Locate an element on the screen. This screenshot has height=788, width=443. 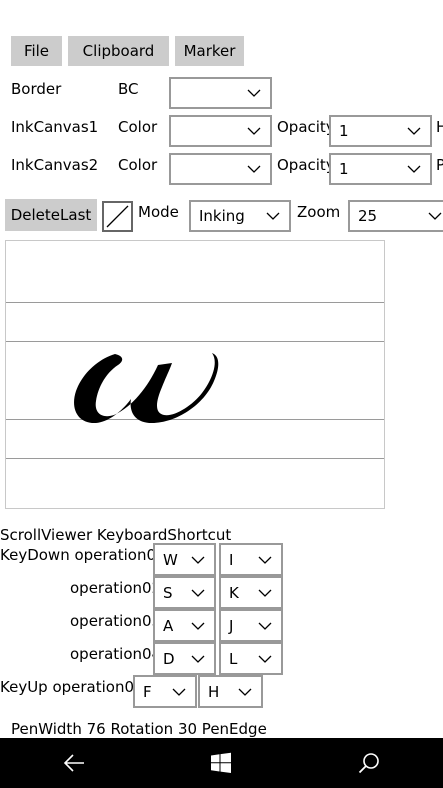
ink2-opacity-combo: 1 is located at coordinates (380, 169).